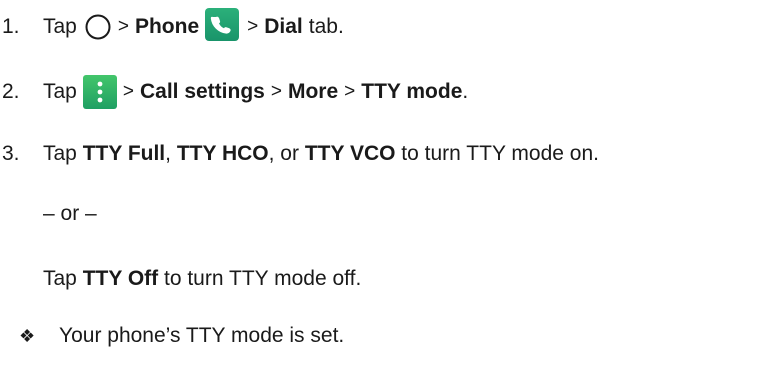  I want to click on call-settings-label: Call settings, so click(202, 91).